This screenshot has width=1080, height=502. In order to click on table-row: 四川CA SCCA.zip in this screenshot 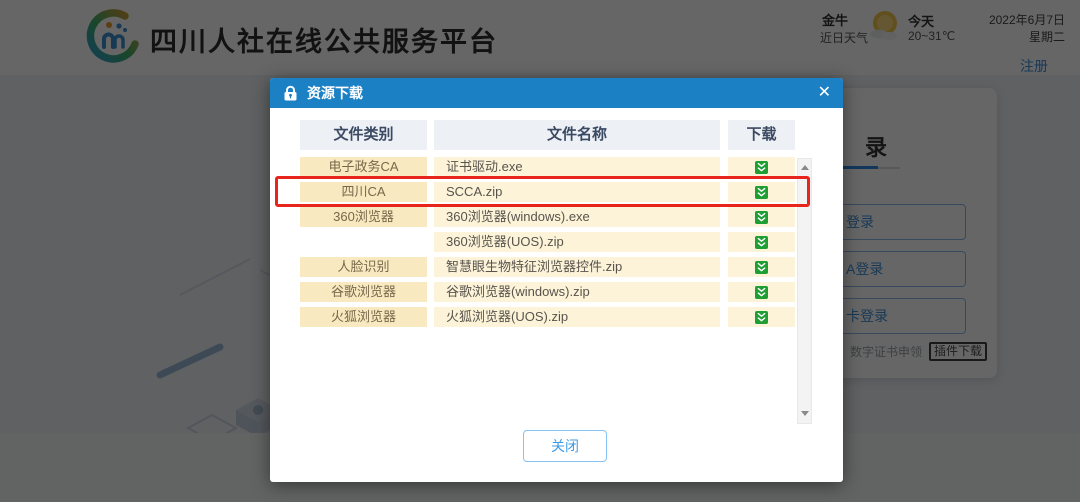, I will do `click(547, 192)`.